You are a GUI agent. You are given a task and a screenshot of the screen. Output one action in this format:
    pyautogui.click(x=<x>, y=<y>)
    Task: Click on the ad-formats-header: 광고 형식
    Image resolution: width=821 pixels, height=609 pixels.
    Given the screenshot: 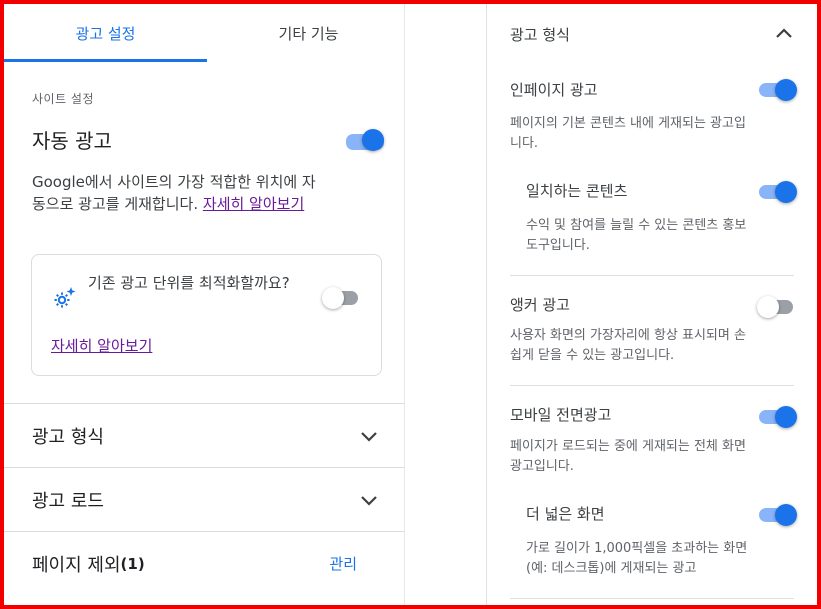 What is the action you would take?
    pyautogui.click(x=540, y=35)
    